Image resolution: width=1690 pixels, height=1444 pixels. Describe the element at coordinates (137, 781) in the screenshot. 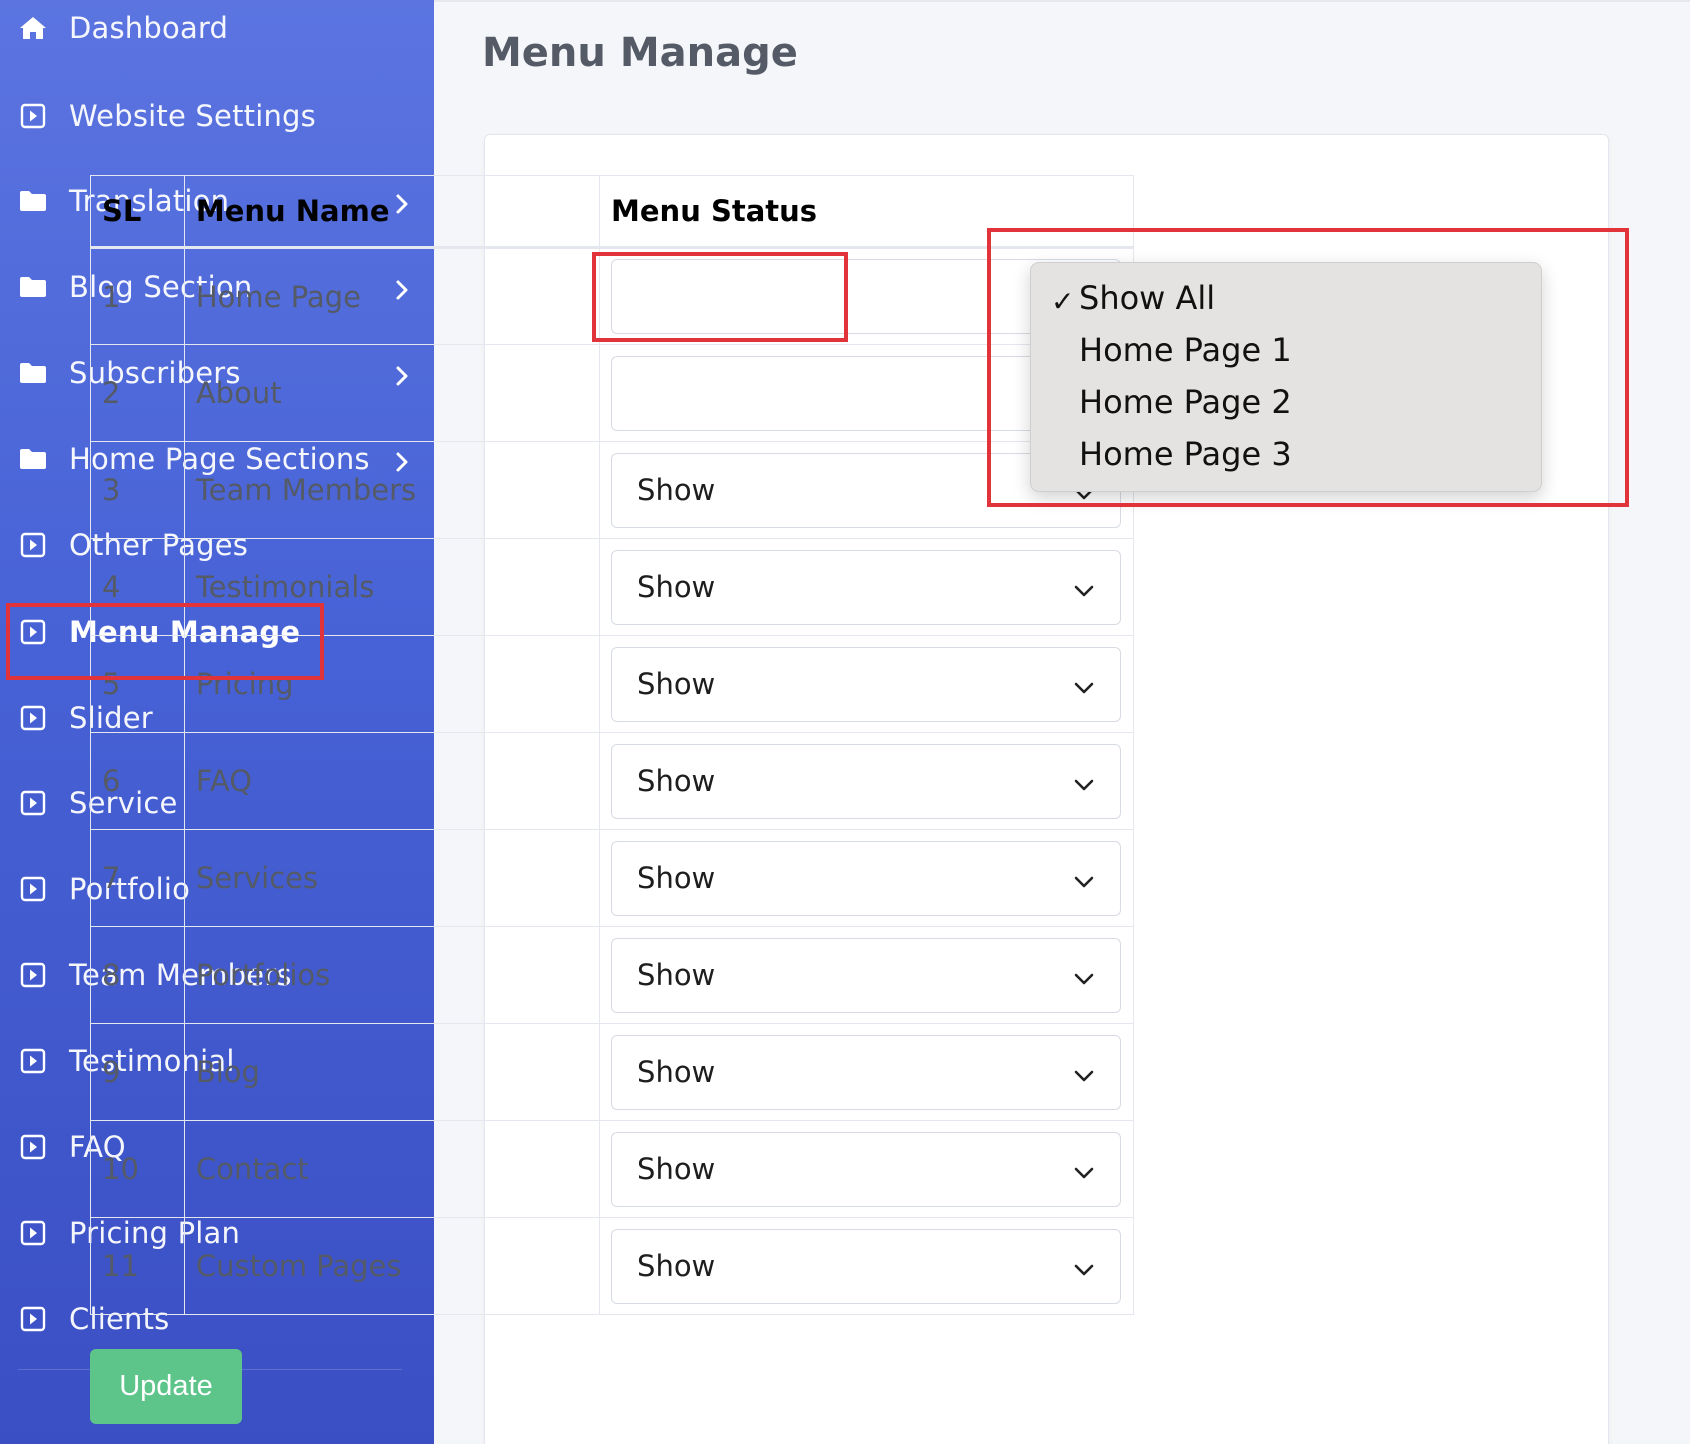

I see `row-sl: 6` at that location.